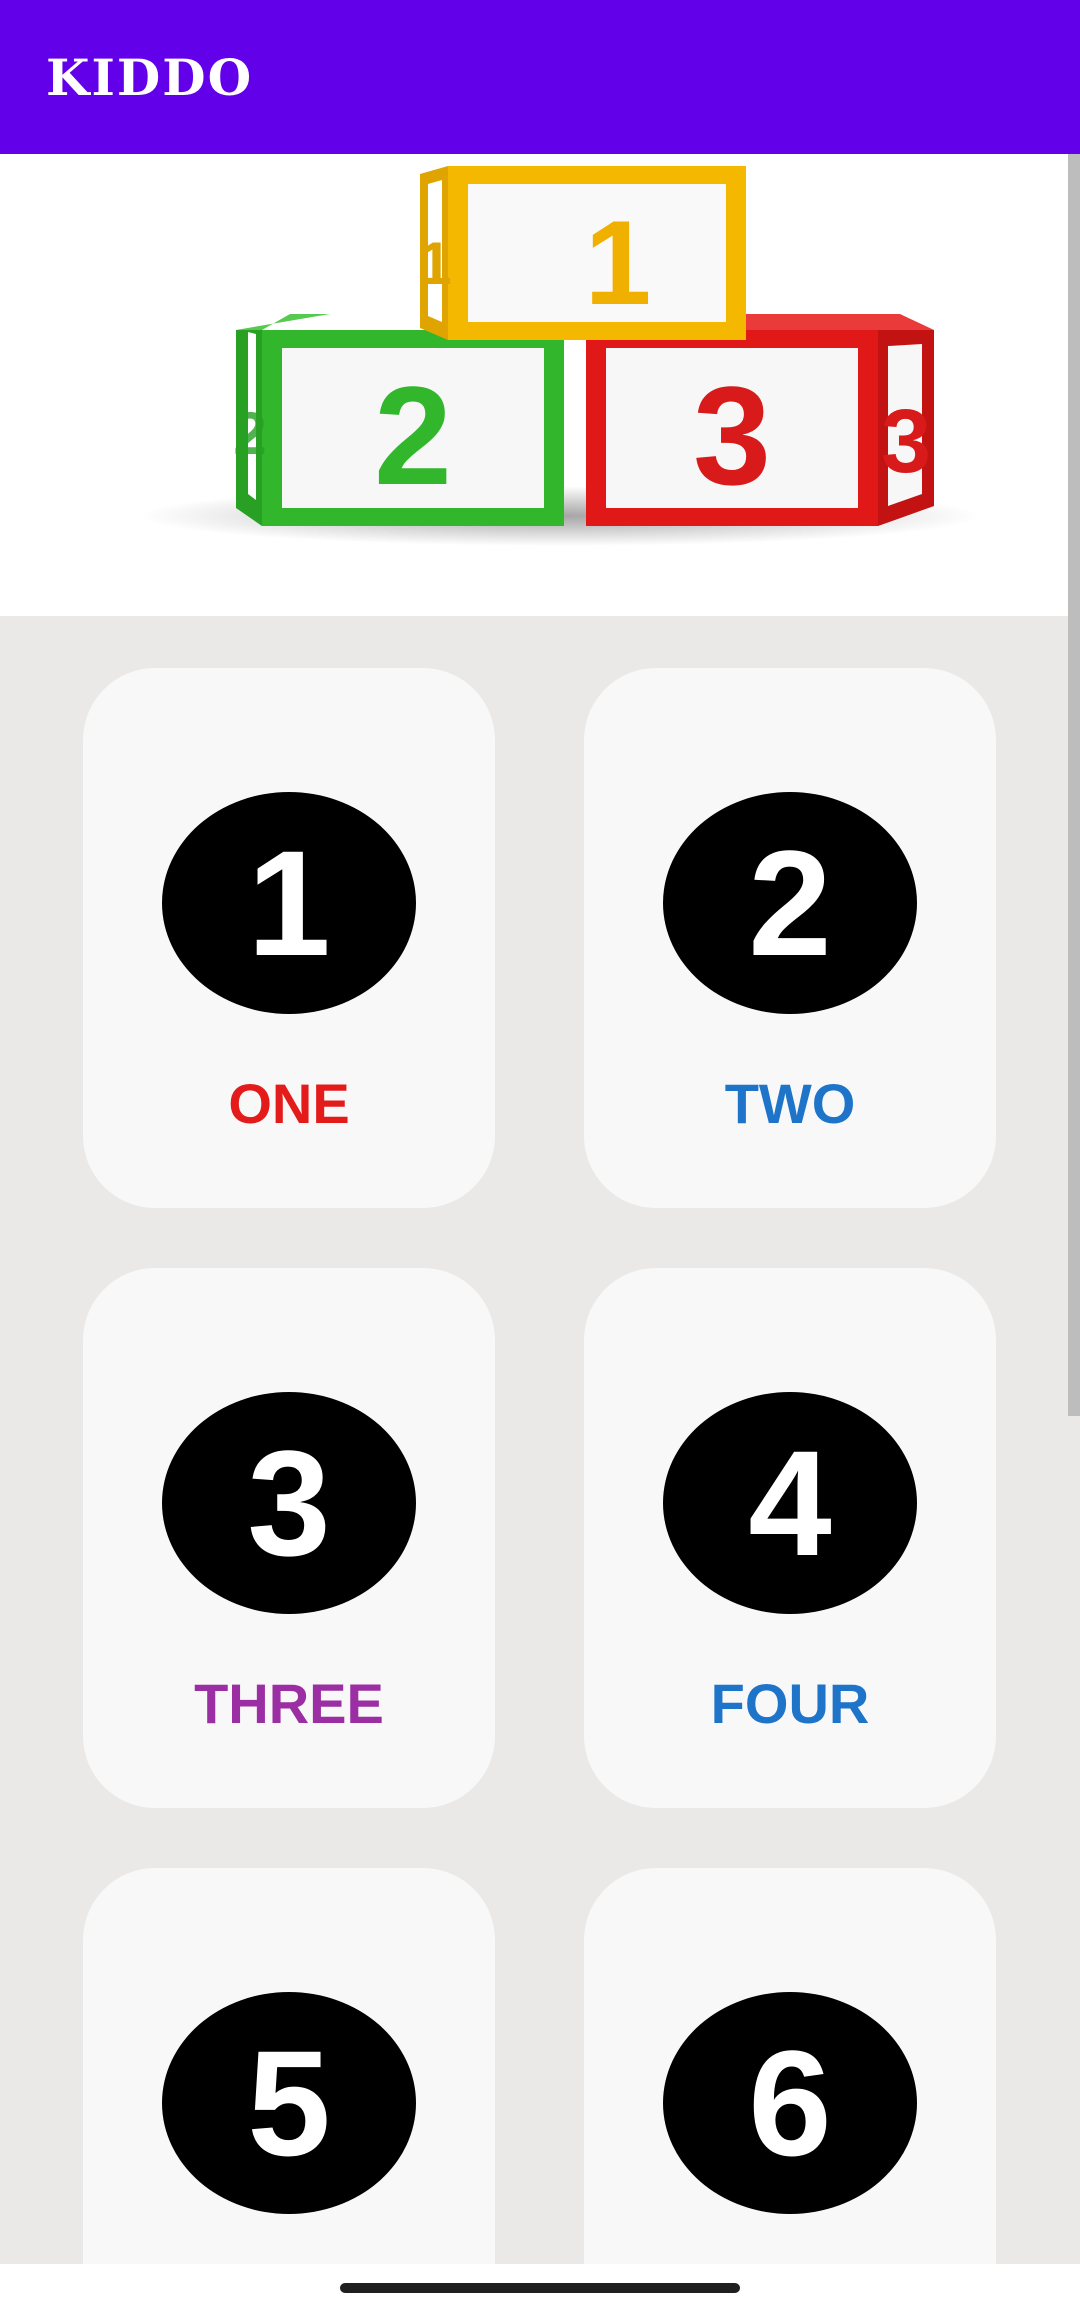 The height and width of the screenshot is (2309, 1080). What do you see at coordinates (618, 263) in the screenshot?
I see `block-1-digit: 1` at bounding box center [618, 263].